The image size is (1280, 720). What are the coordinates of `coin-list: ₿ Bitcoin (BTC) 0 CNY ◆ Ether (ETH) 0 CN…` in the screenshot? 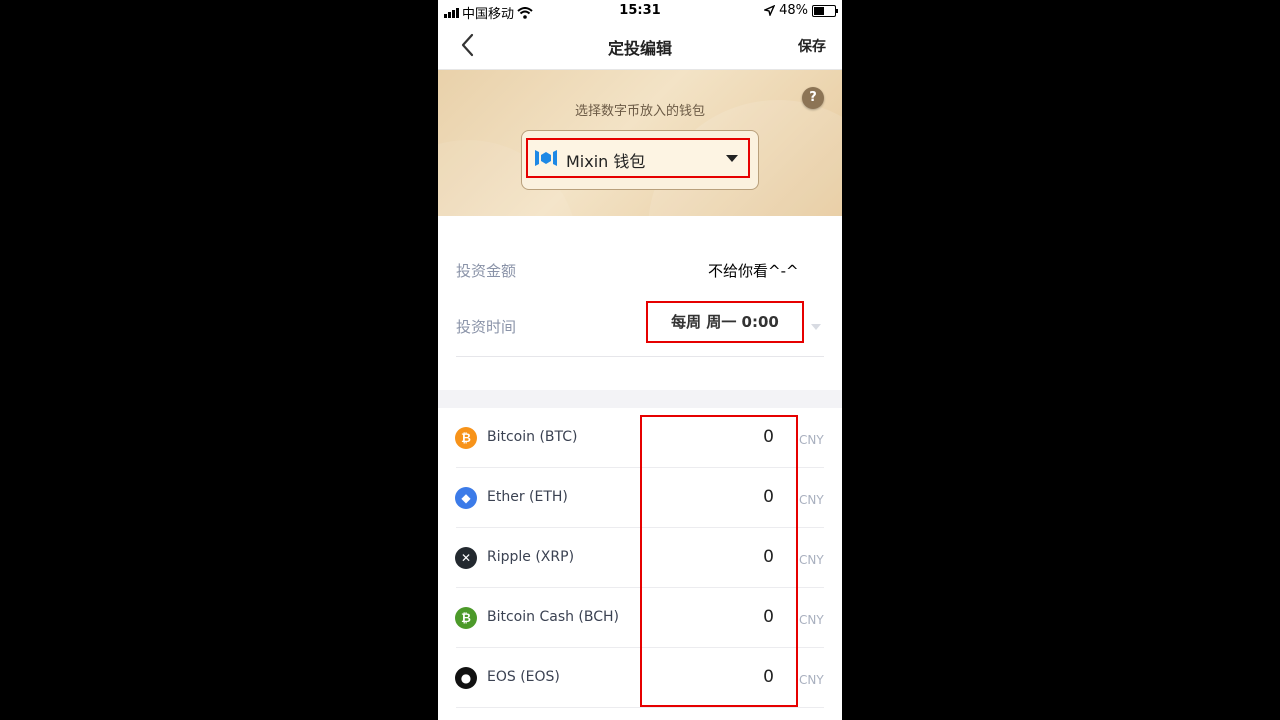 It's located at (640, 564).